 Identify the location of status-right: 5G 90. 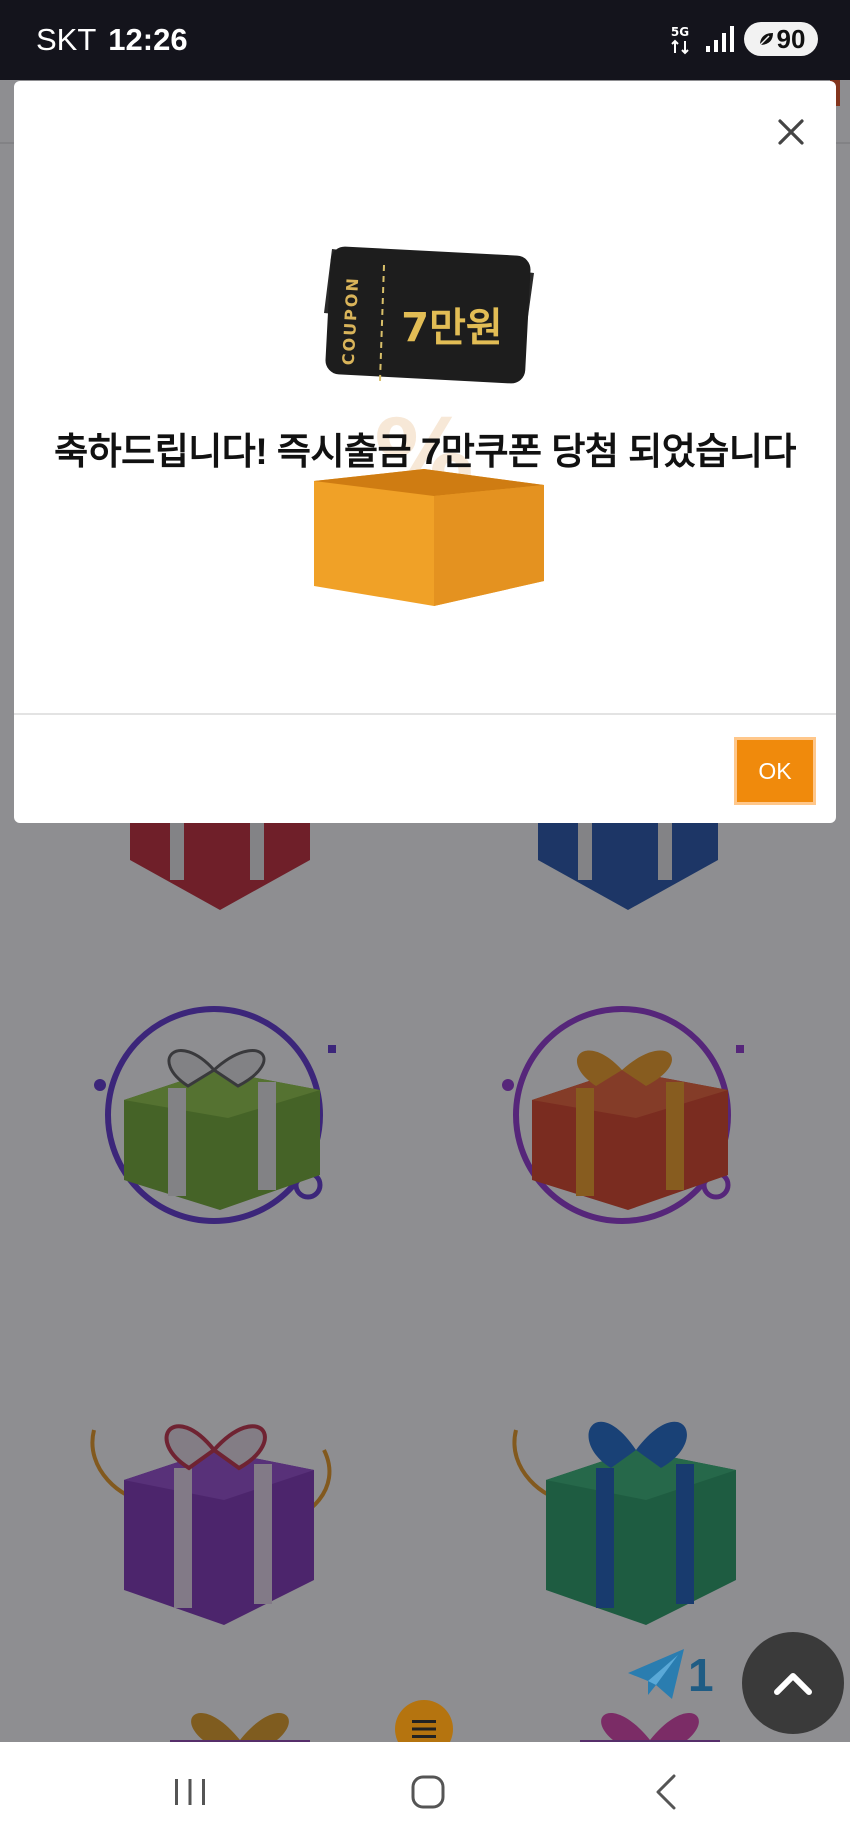
(742, 39).